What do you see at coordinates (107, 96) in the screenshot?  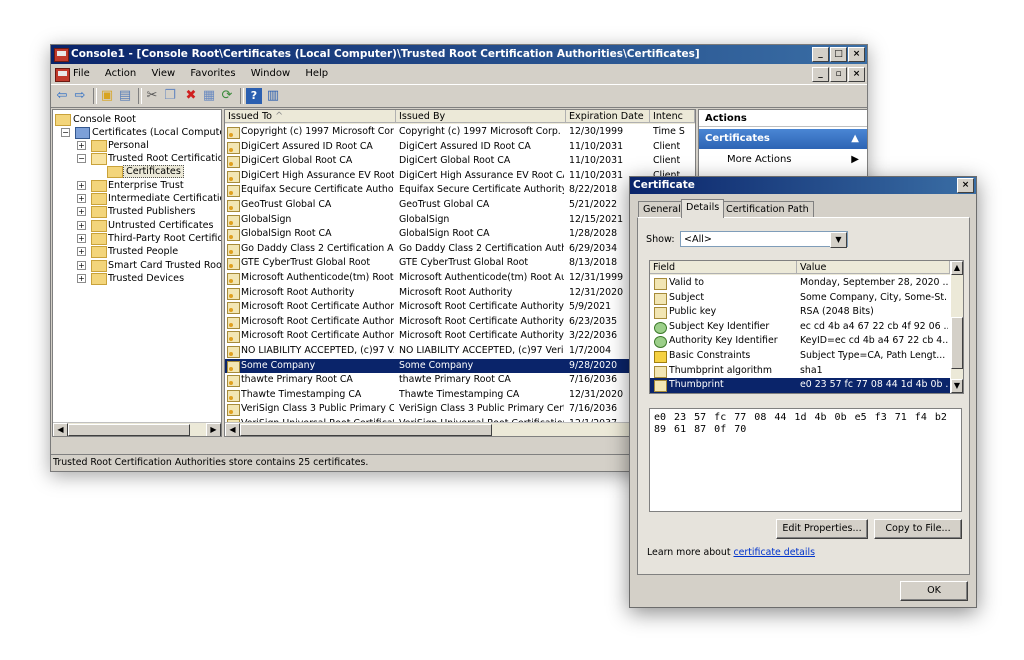 I see `up-folder-icon: ▣` at bounding box center [107, 96].